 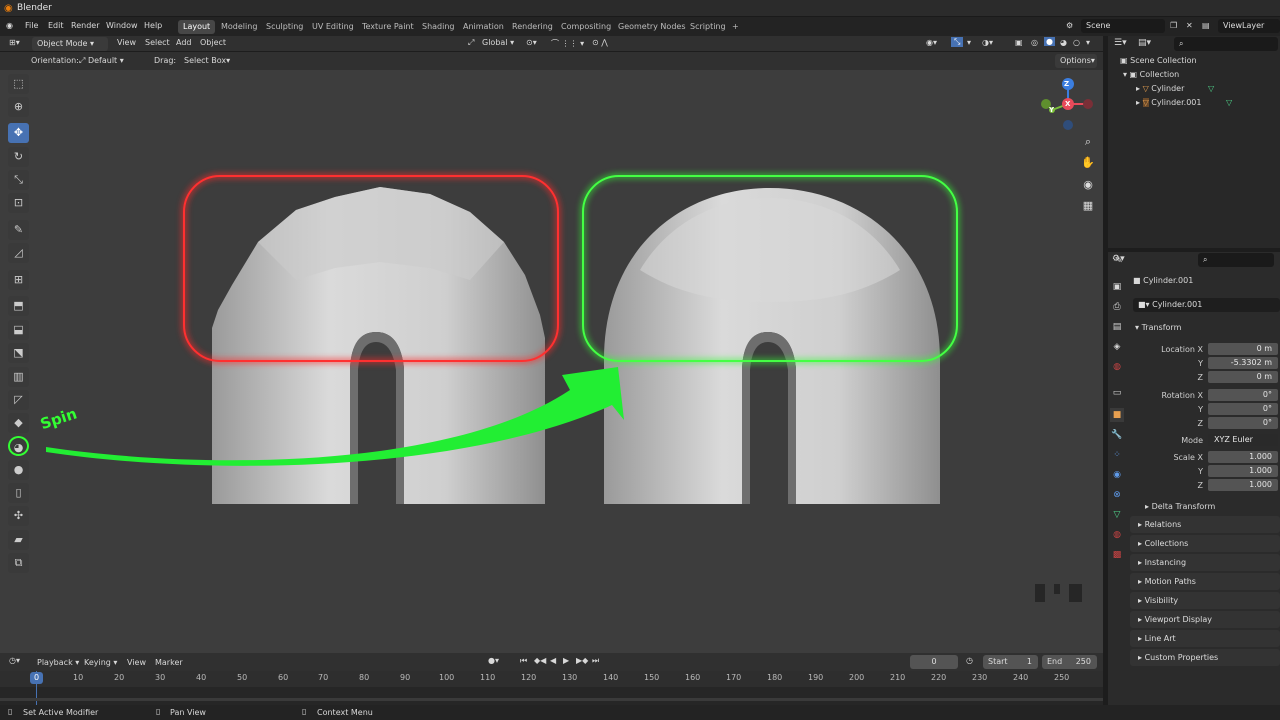 I want to click on play-icon: ▶, so click(x=566, y=660).